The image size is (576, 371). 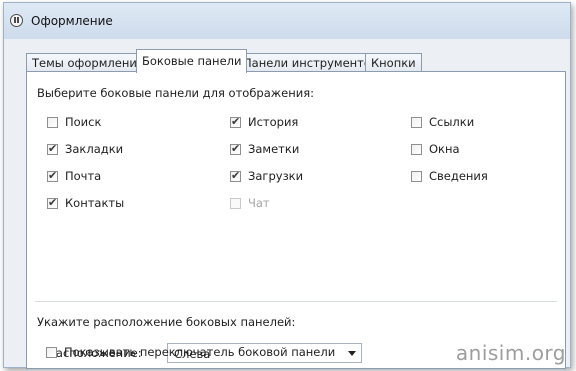 I want to click on checkbox-label: Заметки, so click(x=274, y=149).